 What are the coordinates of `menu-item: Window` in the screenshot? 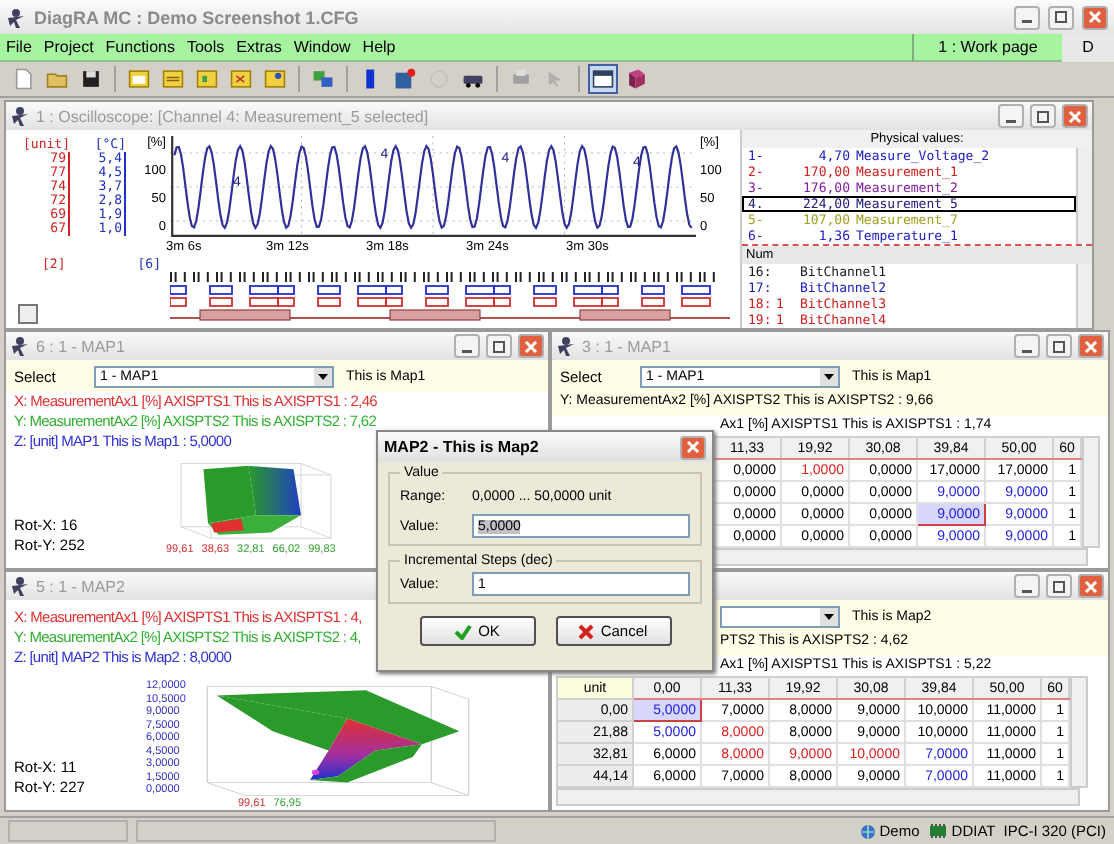 It's located at (322, 47).